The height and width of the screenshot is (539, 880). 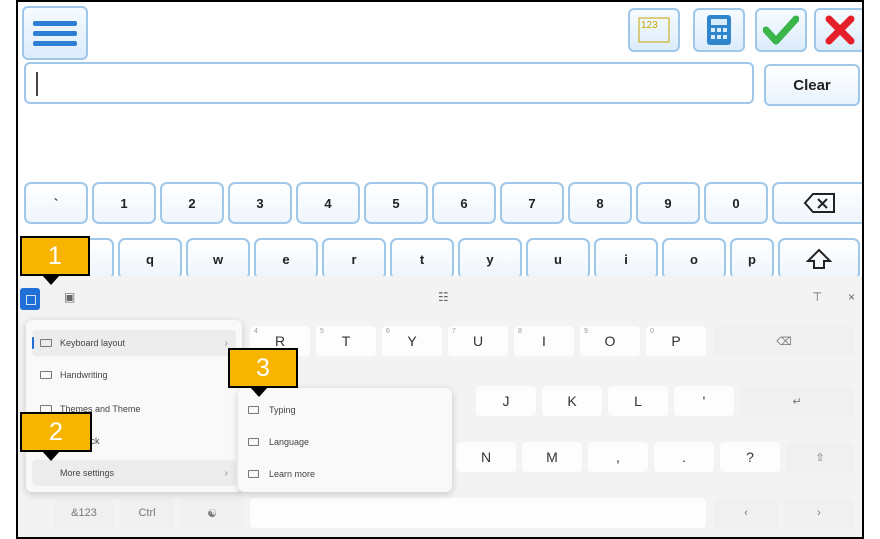 I want to click on menu-item-more-settings: More settings ›, so click(x=134, y=473).